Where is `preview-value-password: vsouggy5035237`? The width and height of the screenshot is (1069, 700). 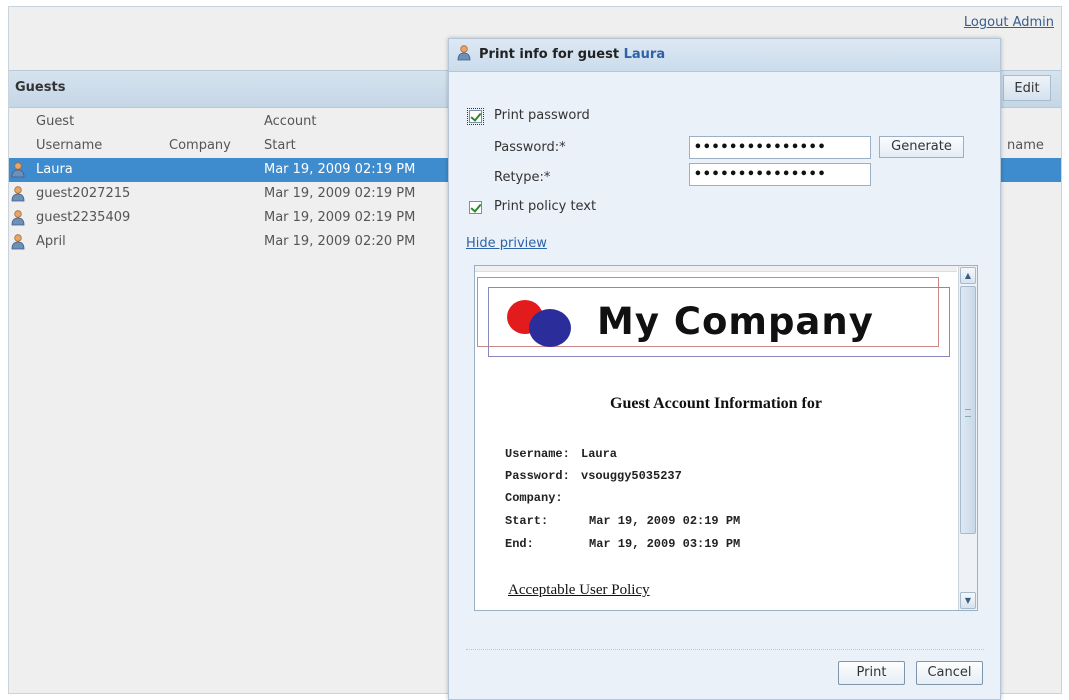
preview-value-password: vsouggy5035237 is located at coordinates (631, 476).